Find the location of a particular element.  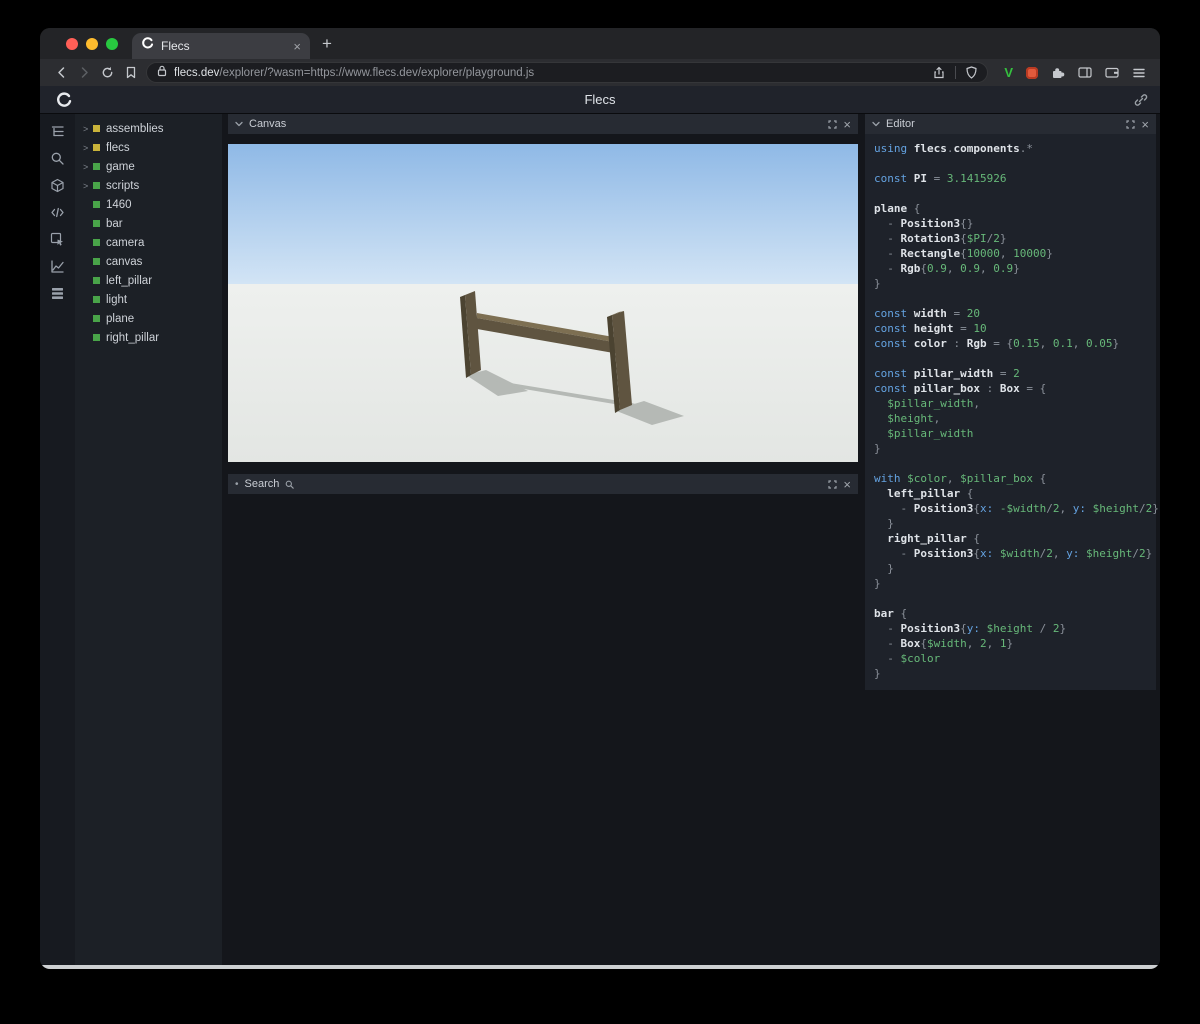

window-bottom-edge is located at coordinates (600, 967).